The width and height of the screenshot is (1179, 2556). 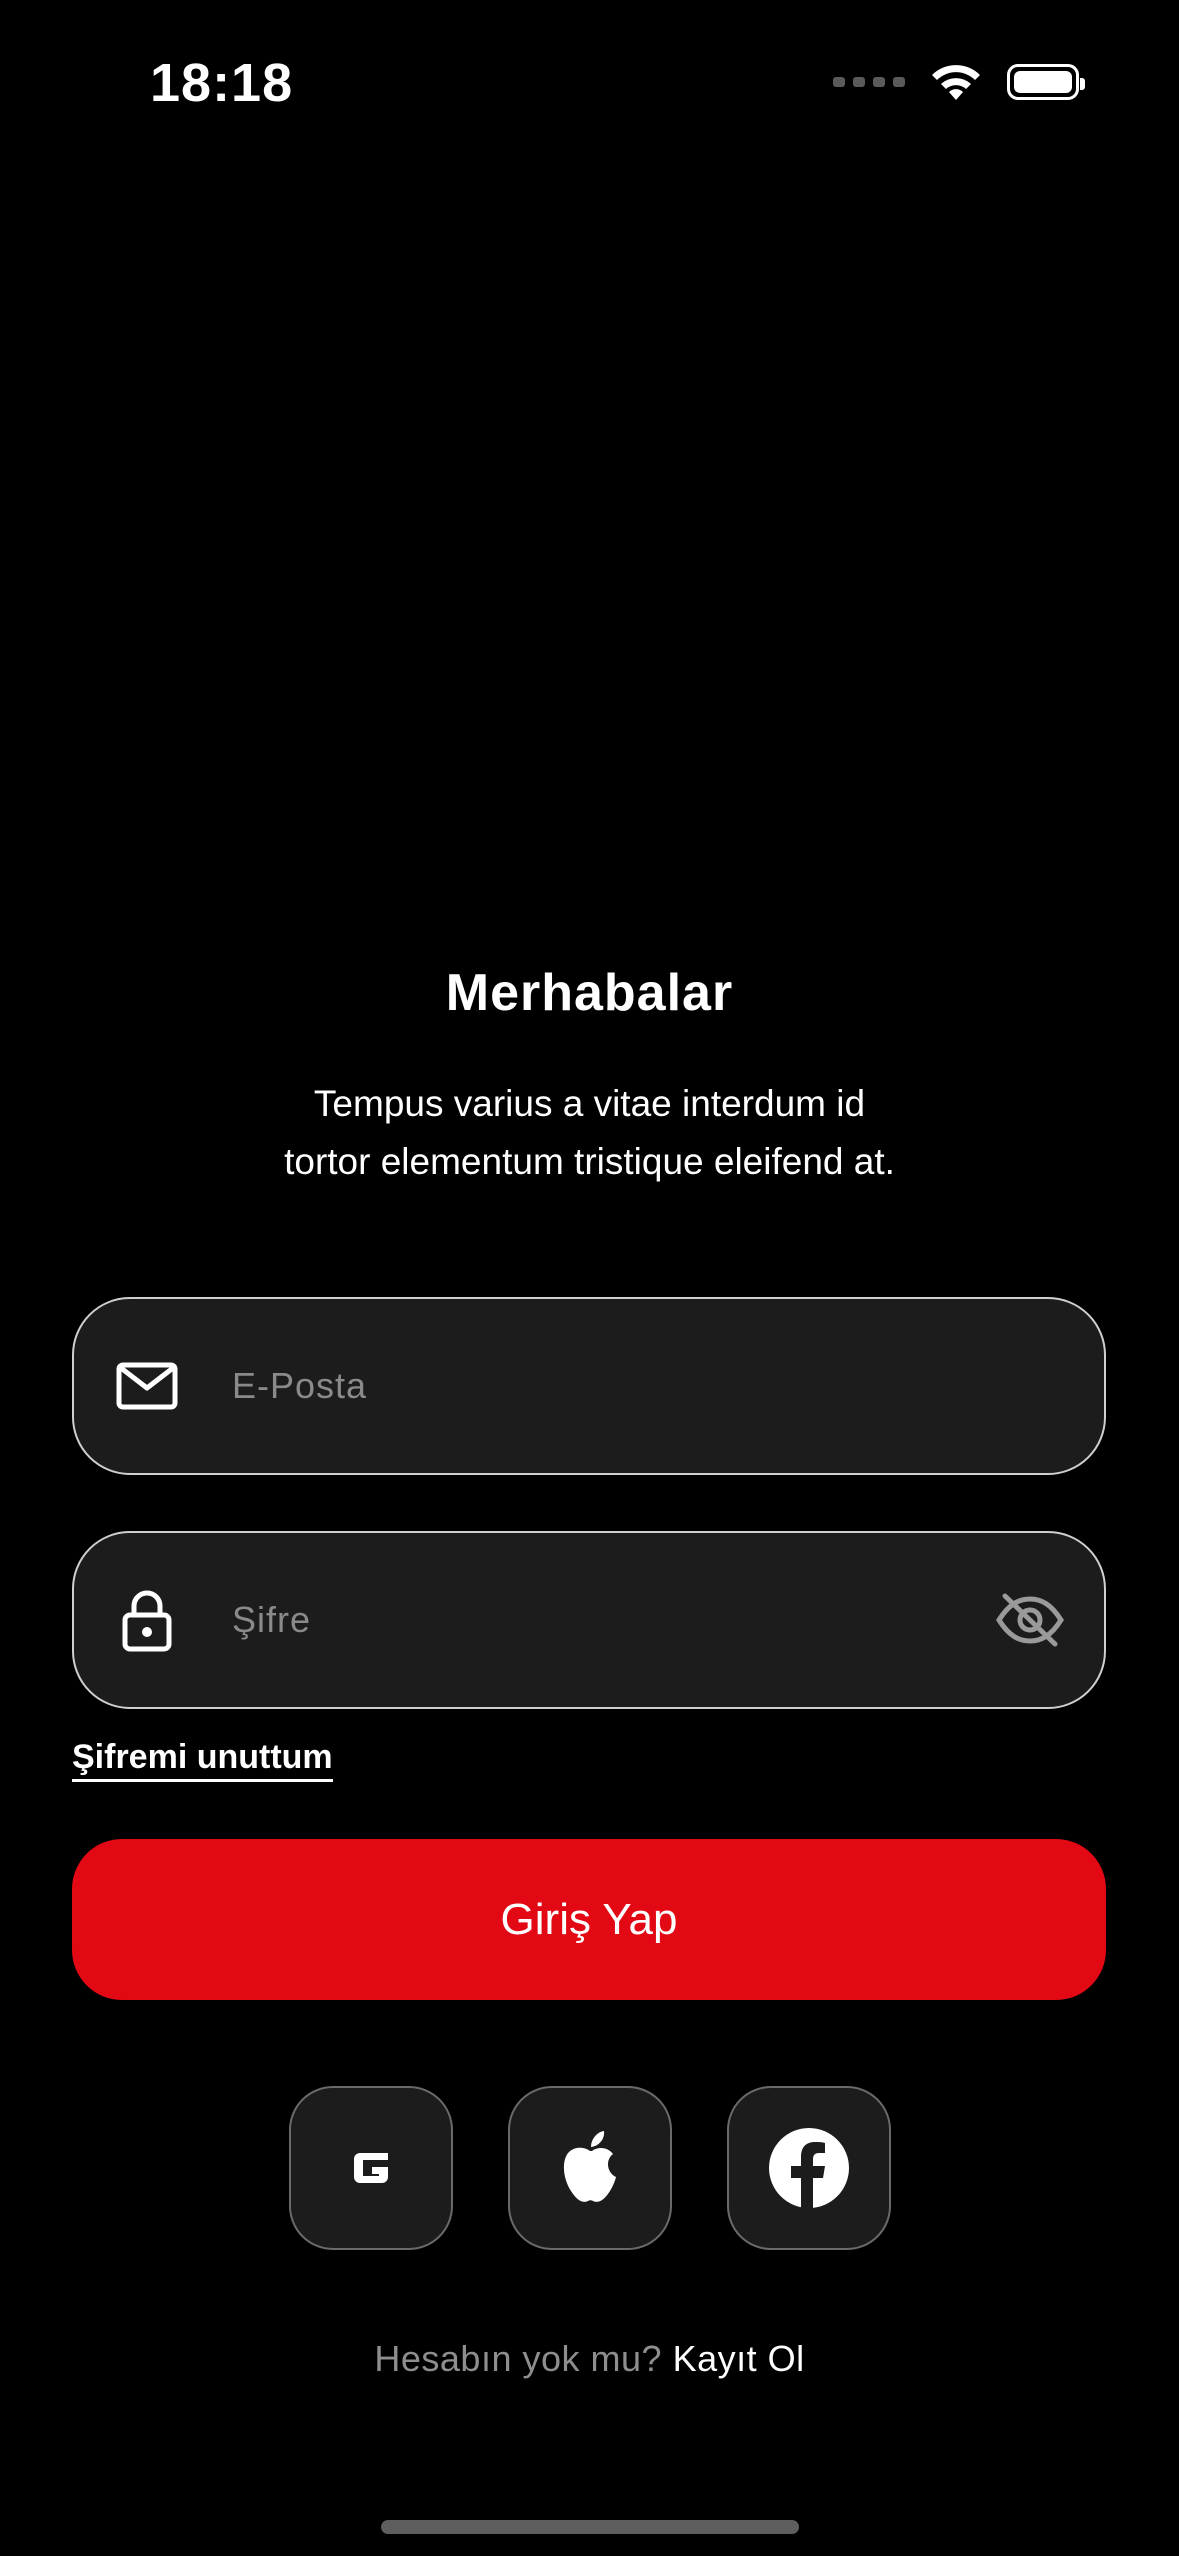 What do you see at coordinates (956, 82) in the screenshot?
I see `wifi-icon` at bounding box center [956, 82].